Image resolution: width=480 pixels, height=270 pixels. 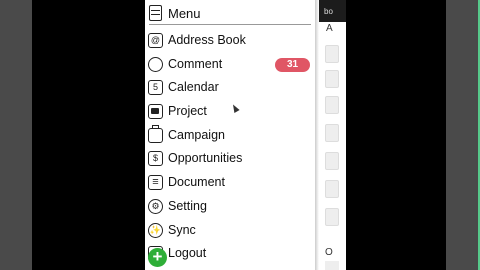 What do you see at coordinates (205, 158) in the screenshot?
I see `menu-item-label: Opportunities` at bounding box center [205, 158].